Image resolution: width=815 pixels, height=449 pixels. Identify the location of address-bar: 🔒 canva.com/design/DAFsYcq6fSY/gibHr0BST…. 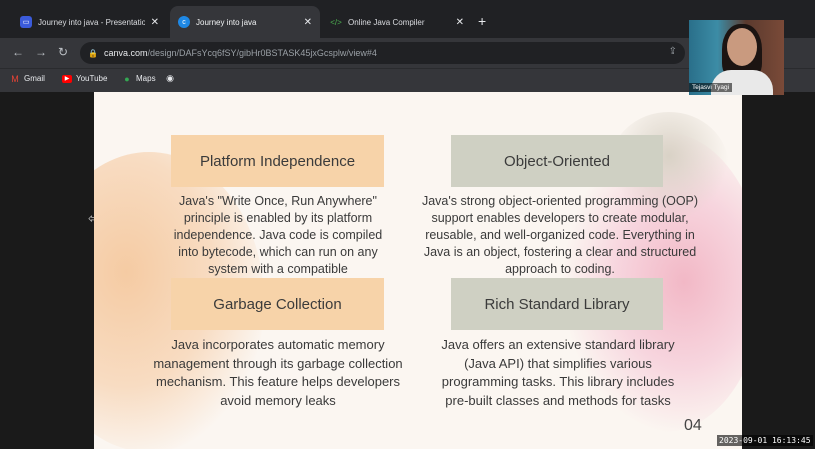
(382, 53).